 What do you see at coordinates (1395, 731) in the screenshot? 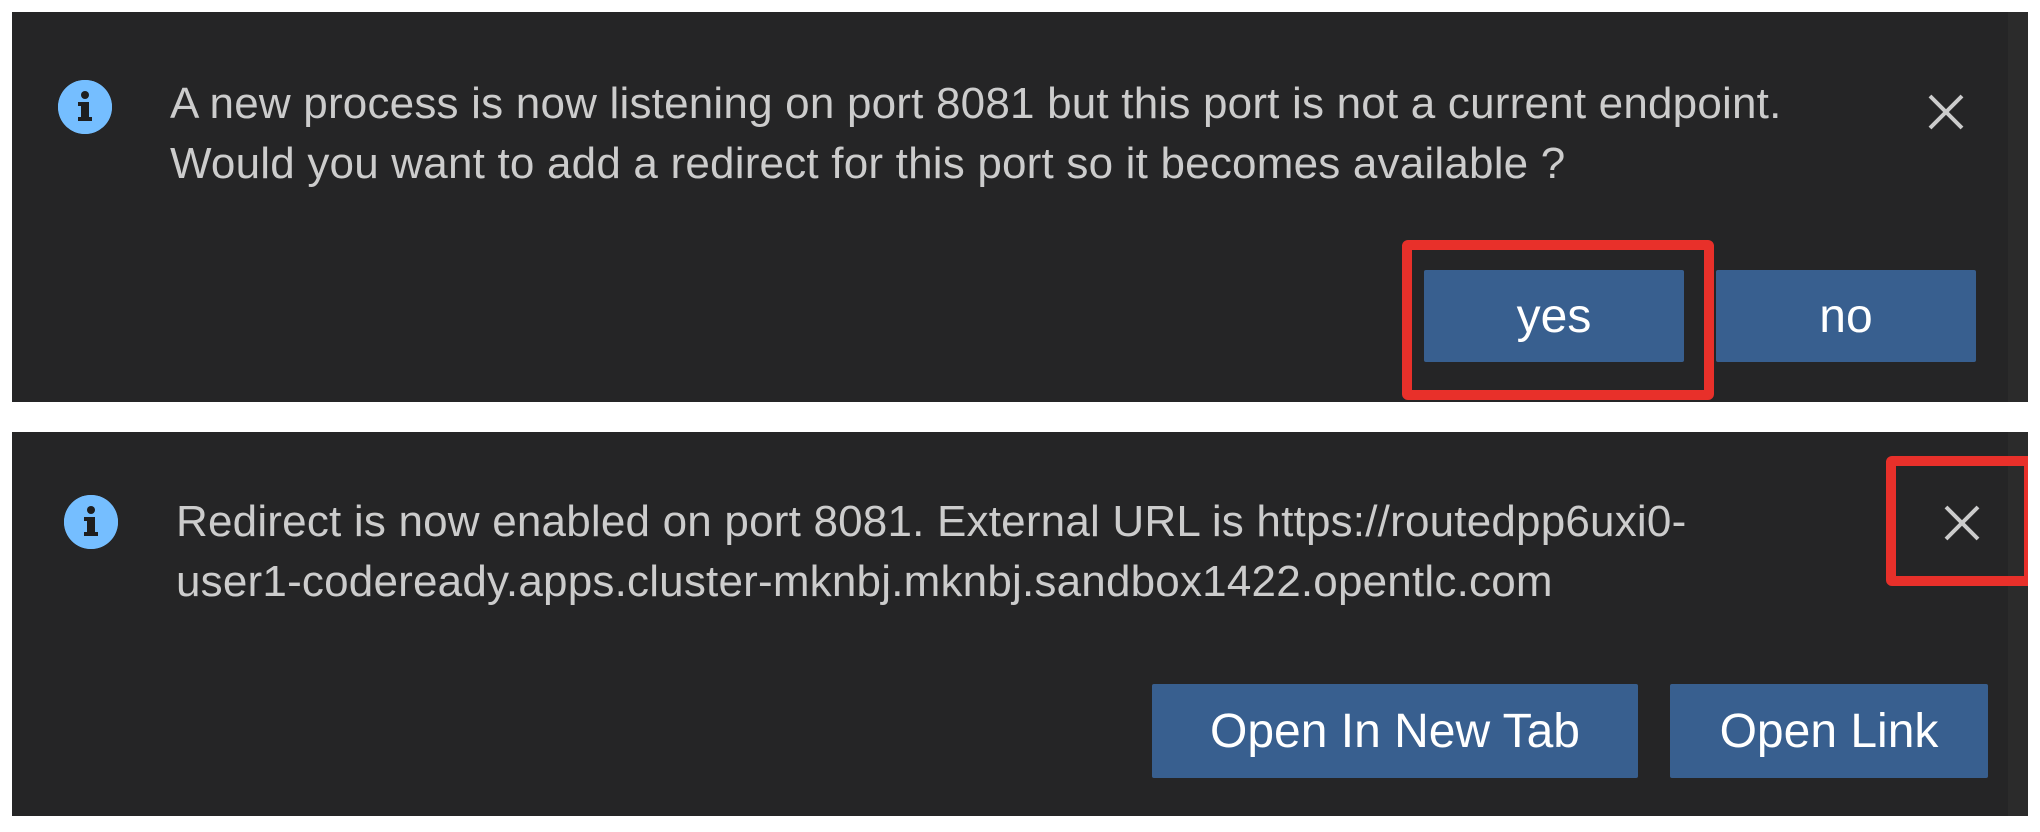
I see `open-in-new-tab-button: Open In New Tab` at bounding box center [1395, 731].